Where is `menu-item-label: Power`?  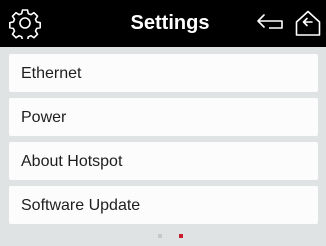
menu-item-label: Power is located at coordinates (44, 117).